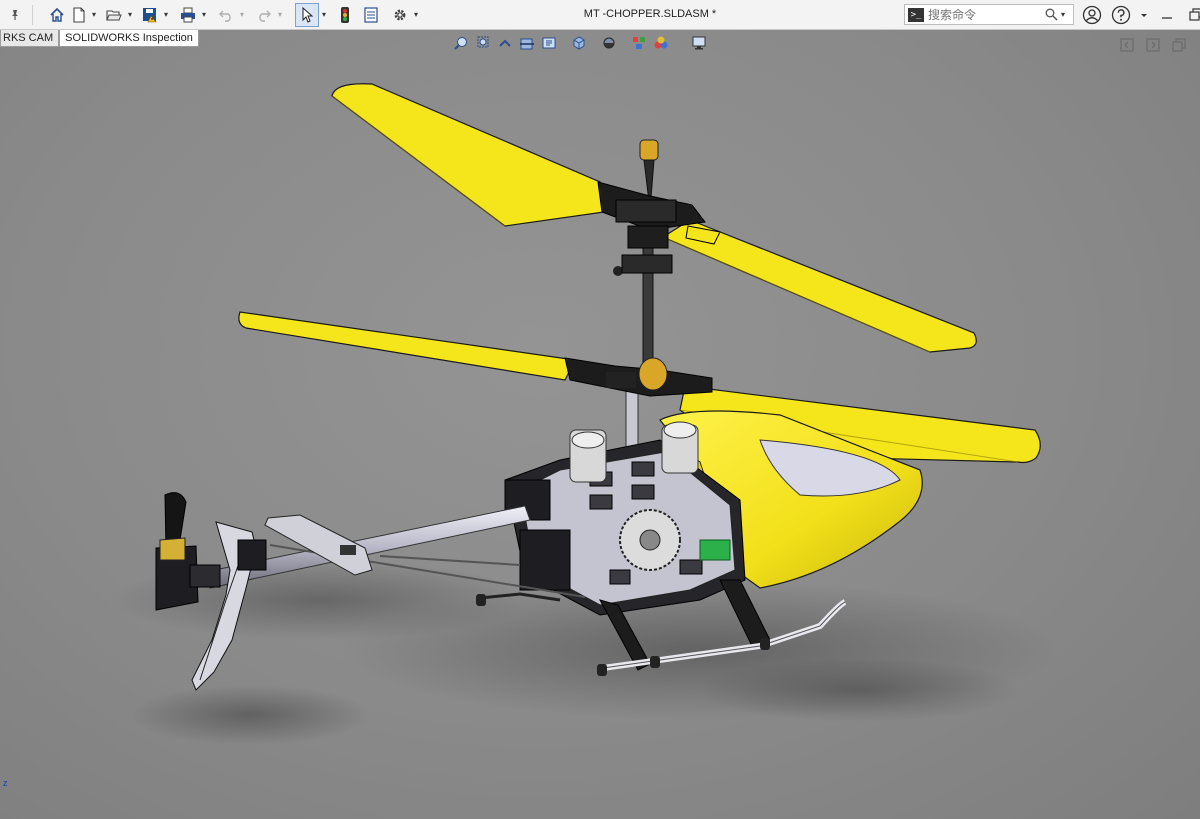 This screenshot has width=1200, height=819. I want to click on zoom-to-area-icon, so click(483, 43).